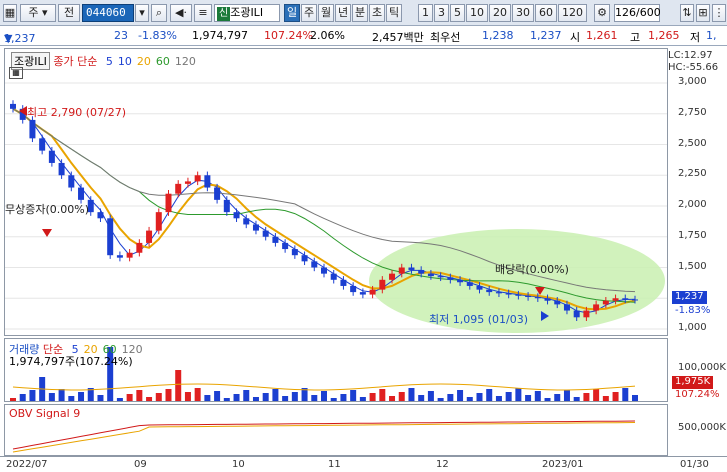  Describe the element at coordinates (693, 382) in the screenshot. I see `volume-flag: 1,975K` at that location.